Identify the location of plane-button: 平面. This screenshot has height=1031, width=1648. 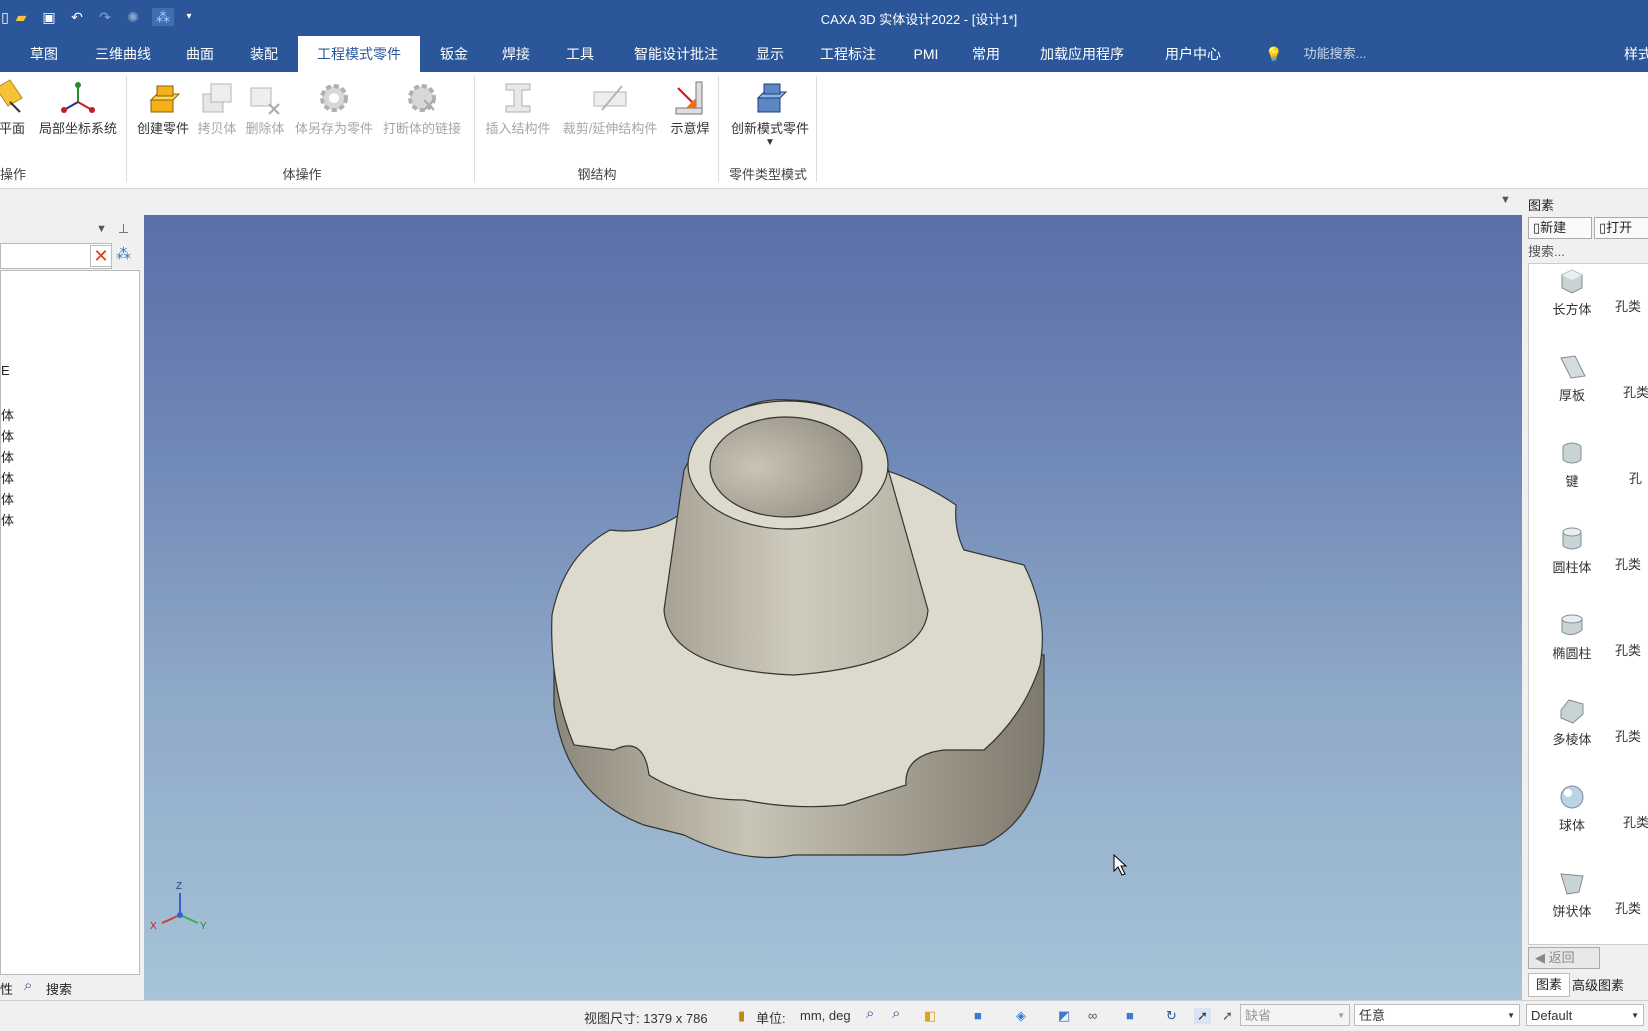
(16, 107).